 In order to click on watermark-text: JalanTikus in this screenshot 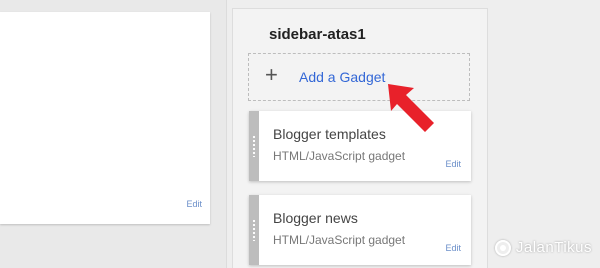, I will do `click(553, 247)`.